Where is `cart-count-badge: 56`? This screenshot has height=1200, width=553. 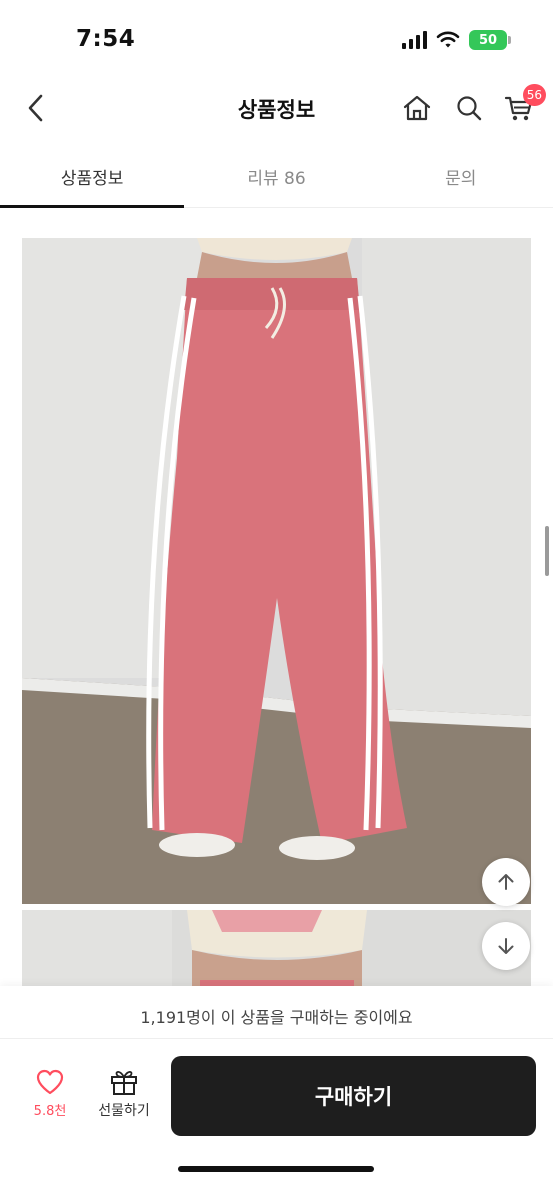
cart-count-badge: 56 is located at coordinates (534, 95).